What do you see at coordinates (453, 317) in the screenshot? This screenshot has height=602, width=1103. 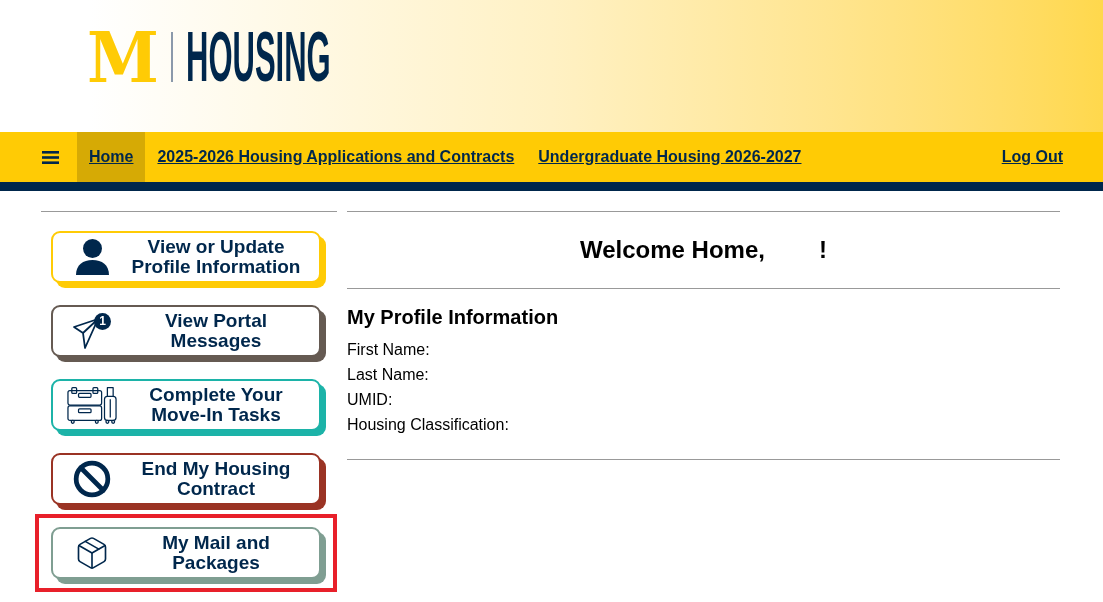 I see `section-title: My Profile Information` at bounding box center [453, 317].